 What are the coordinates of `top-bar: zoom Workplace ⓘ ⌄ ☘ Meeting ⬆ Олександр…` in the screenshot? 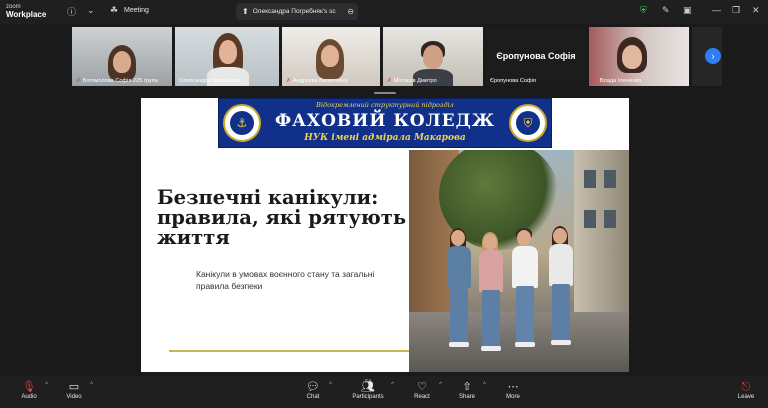 It's located at (384, 12).